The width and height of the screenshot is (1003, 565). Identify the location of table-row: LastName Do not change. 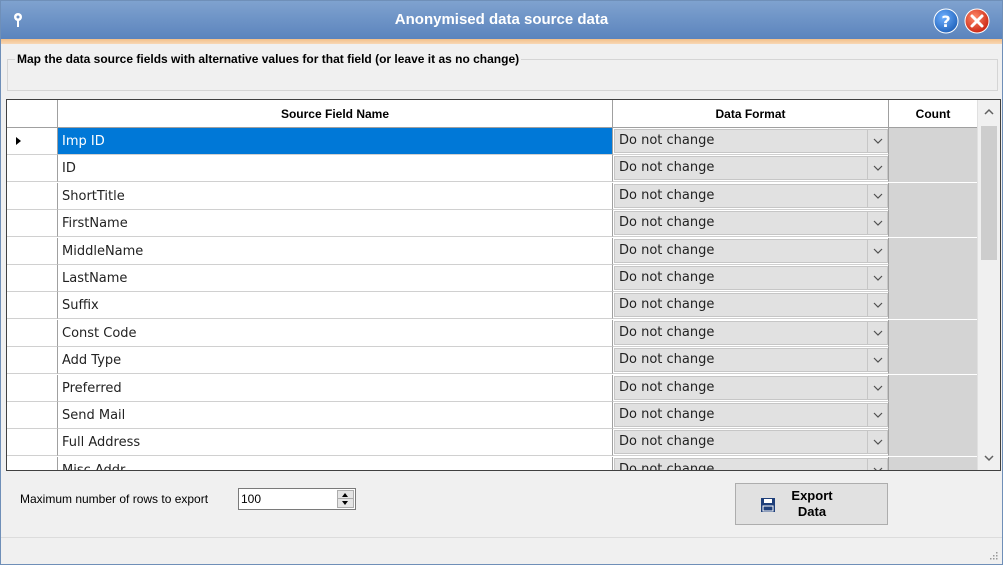
(492, 278).